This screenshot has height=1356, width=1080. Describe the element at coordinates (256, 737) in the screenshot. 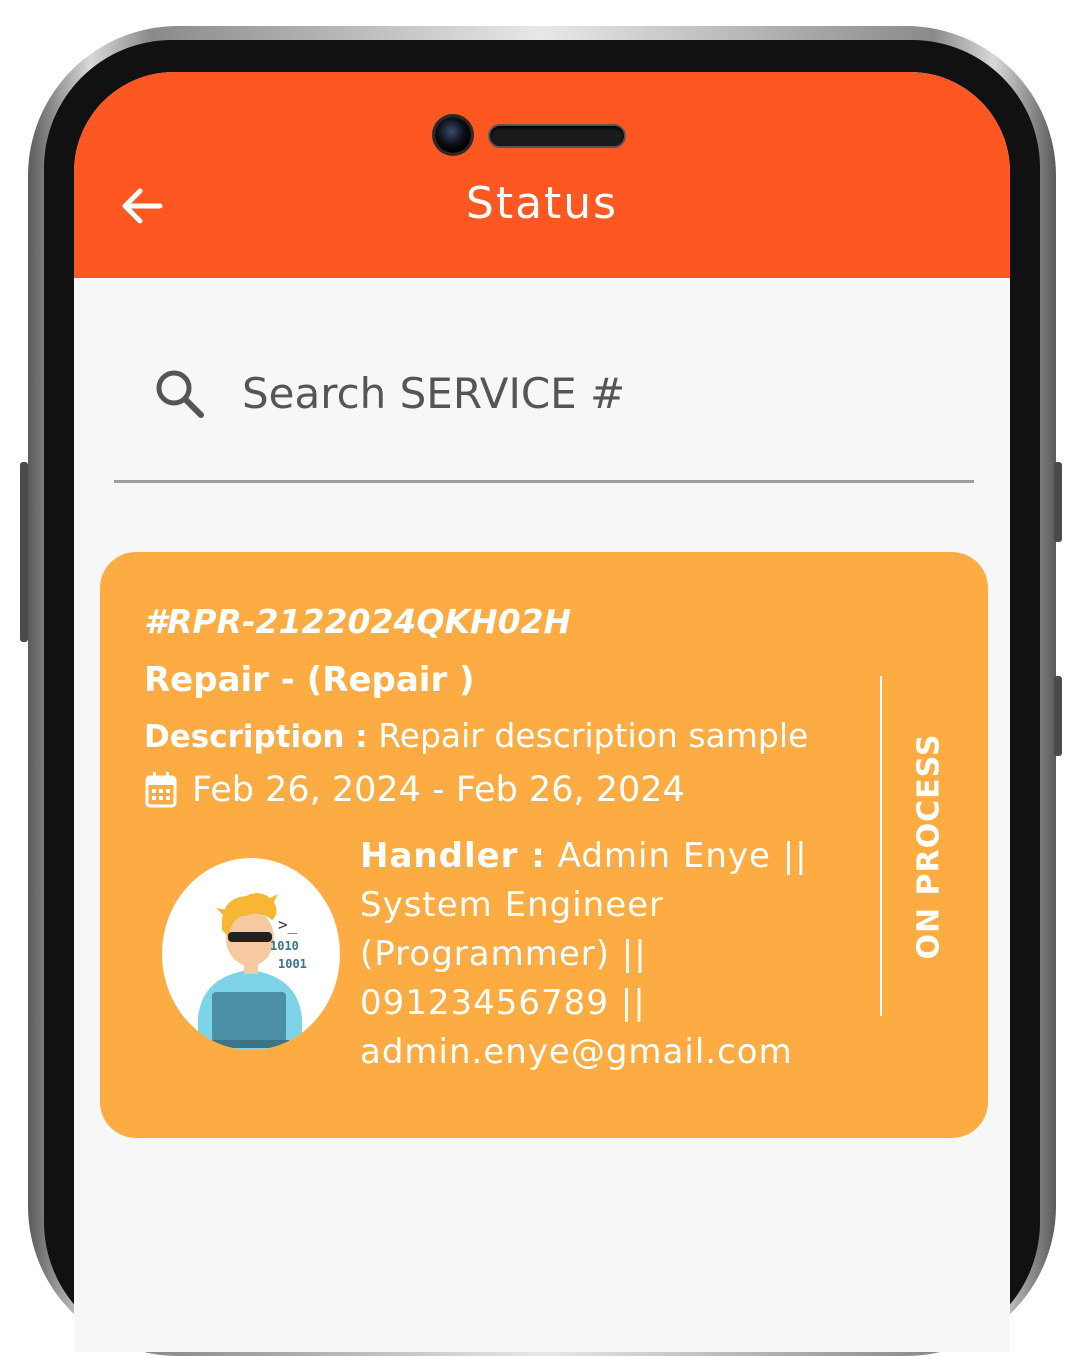

I see `description-label: Description :` at that location.